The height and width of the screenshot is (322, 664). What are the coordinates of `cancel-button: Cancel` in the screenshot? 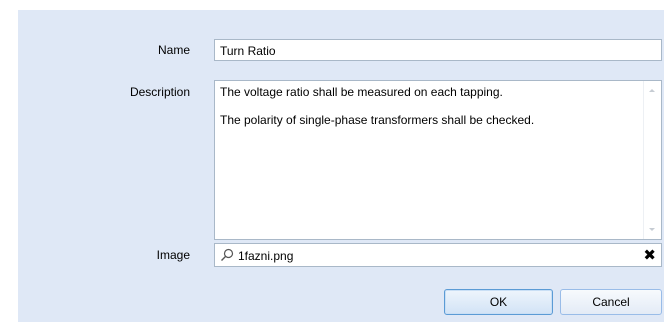 It's located at (611, 302).